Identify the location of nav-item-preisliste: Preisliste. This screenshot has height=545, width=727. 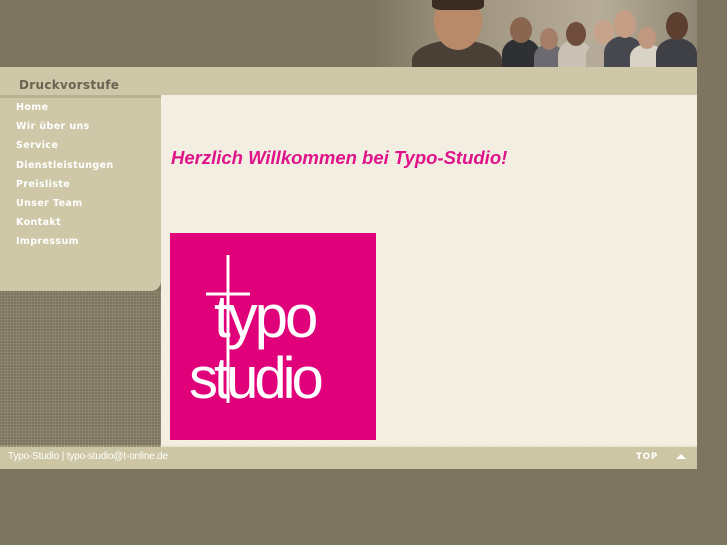
(80, 184).